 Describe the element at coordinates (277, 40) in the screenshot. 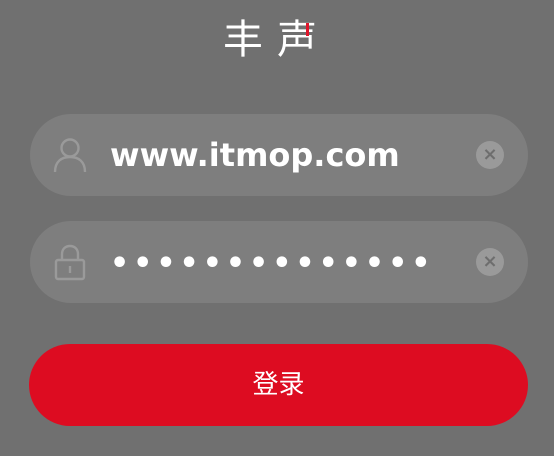

I see `app-logo: 丰声` at that location.